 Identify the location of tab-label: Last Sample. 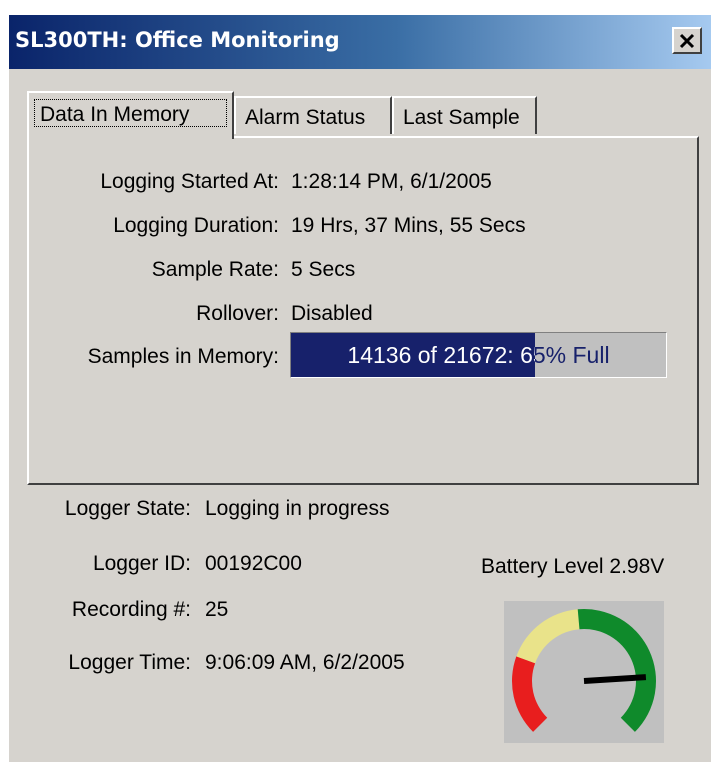
(461, 117).